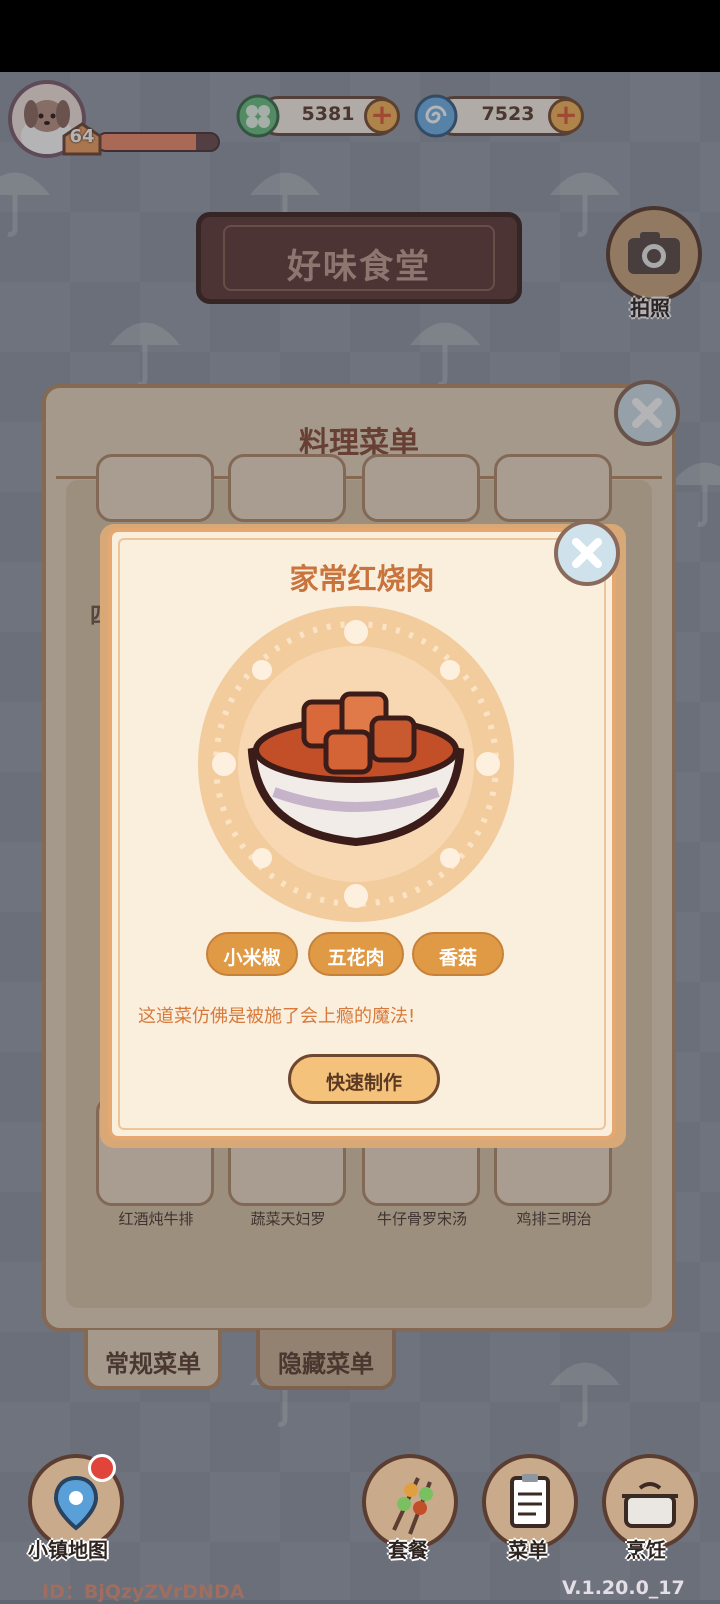 The height and width of the screenshot is (1604, 720). I want to click on close-popup-button, so click(587, 553).